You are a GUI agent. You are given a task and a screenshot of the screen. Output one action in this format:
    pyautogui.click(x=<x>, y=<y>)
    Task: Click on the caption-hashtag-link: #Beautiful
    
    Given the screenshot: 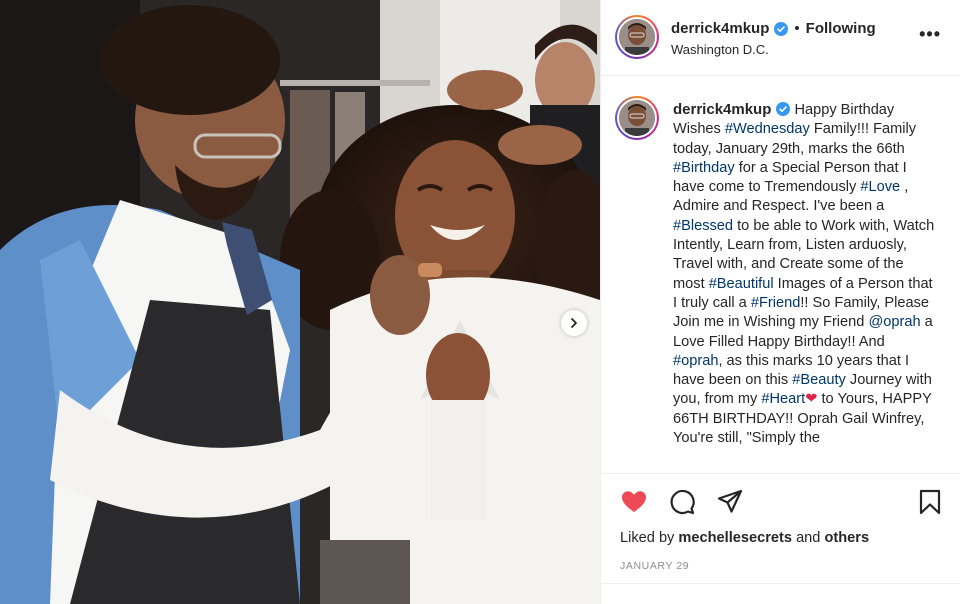 What is the action you would take?
    pyautogui.click(x=741, y=284)
    